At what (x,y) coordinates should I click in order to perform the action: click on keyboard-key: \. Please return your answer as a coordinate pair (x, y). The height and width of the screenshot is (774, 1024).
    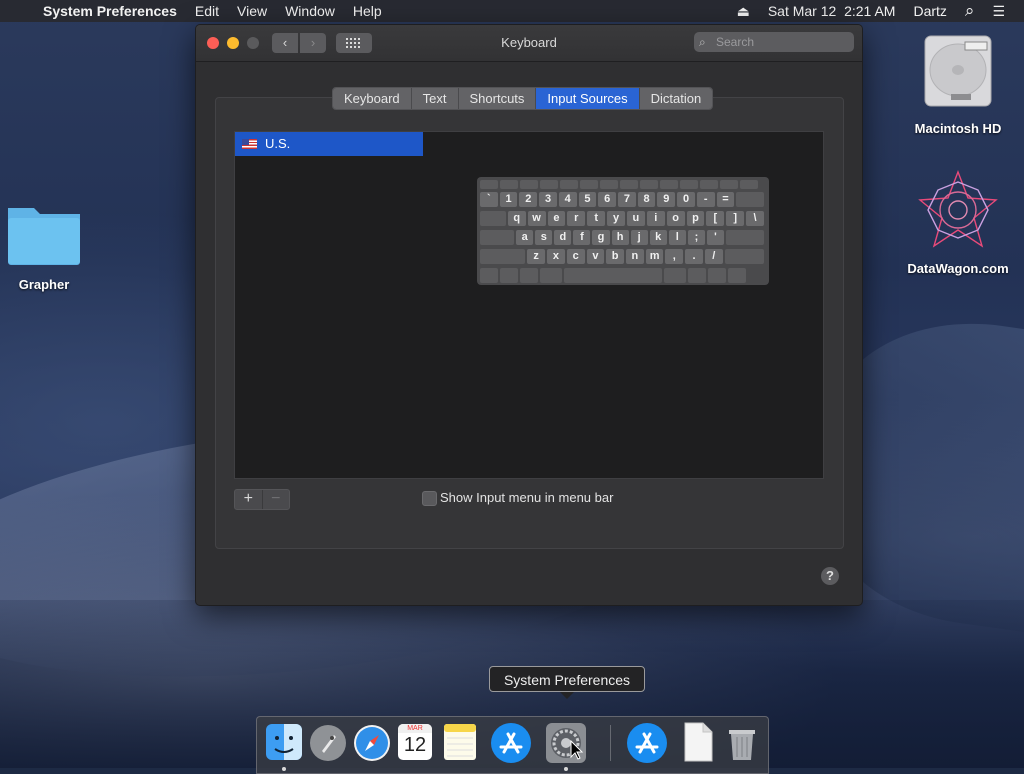
    Looking at the image, I should click on (755, 218).